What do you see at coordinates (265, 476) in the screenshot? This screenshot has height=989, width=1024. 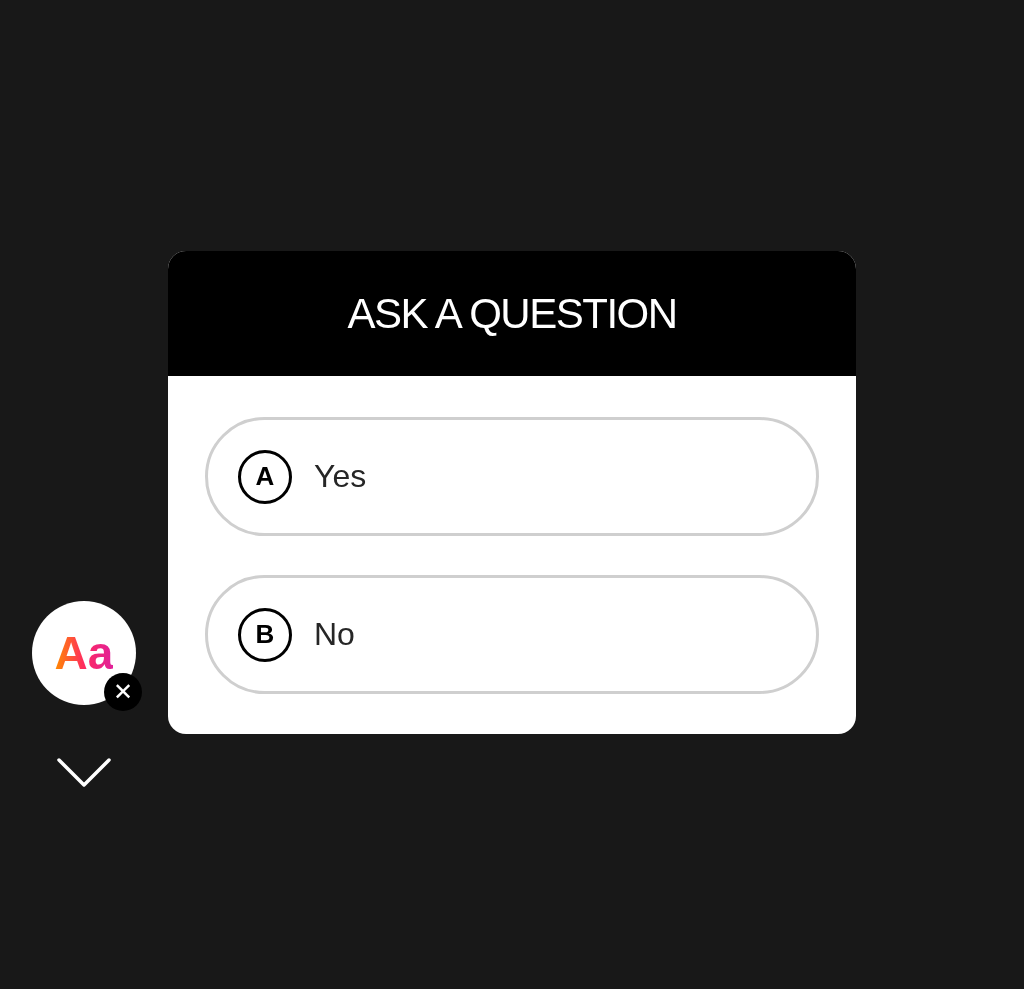 I see `option-letter: A` at bounding box center [265, 476].